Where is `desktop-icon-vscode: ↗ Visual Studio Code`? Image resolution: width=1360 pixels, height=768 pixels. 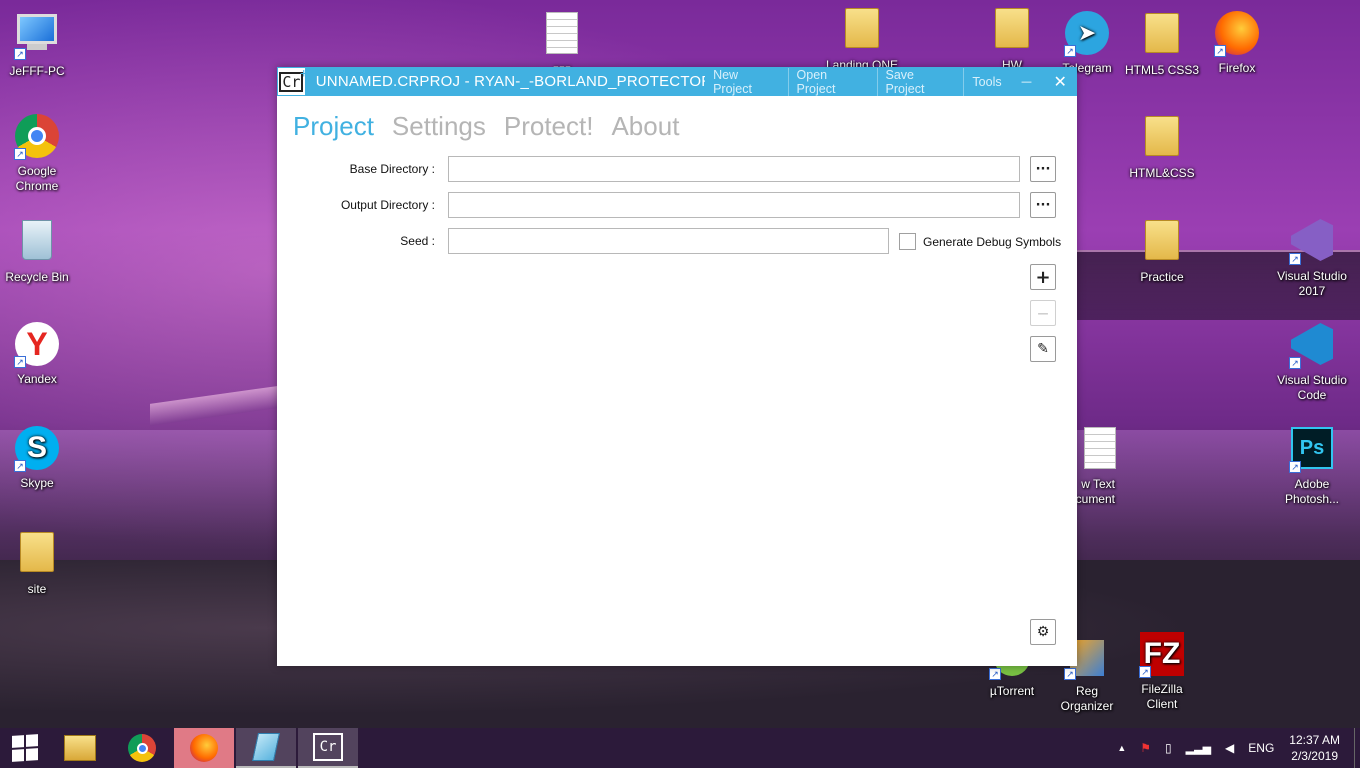
desktop-icon-vscode: ↗ Visual Studio Code is located at coordinates (1312, 362).